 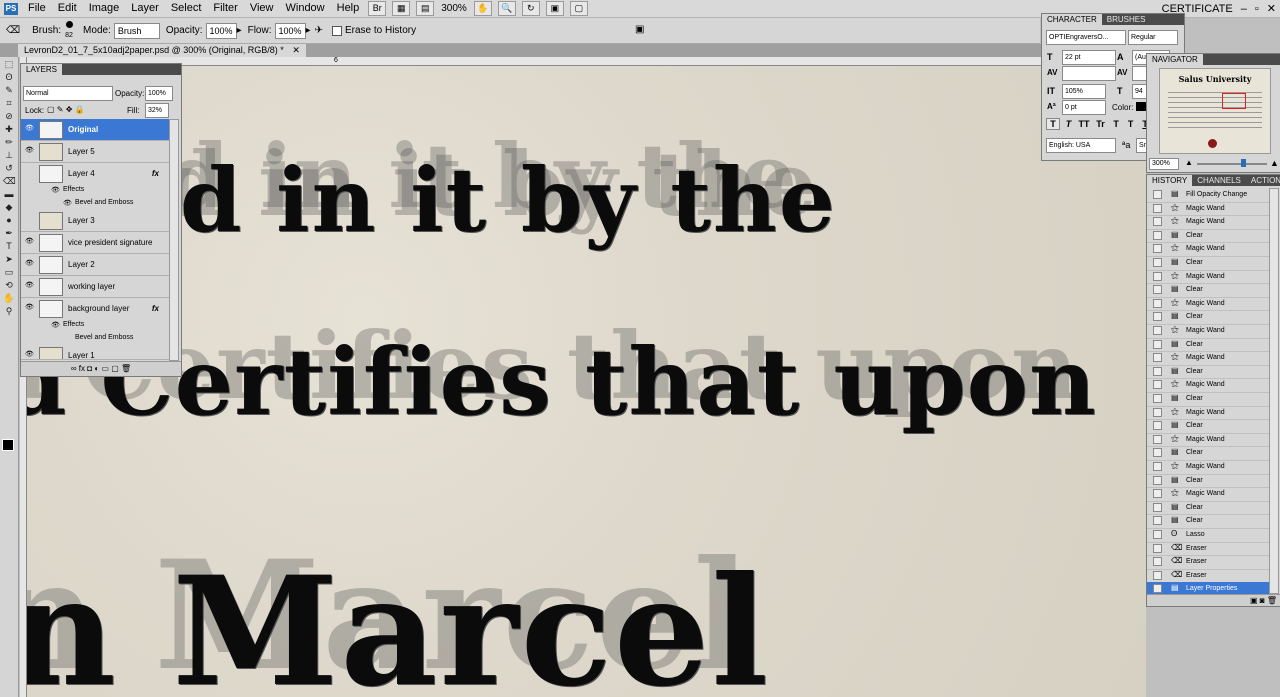 I want to click on view-box-indicator, so click(x=1234, y=101).